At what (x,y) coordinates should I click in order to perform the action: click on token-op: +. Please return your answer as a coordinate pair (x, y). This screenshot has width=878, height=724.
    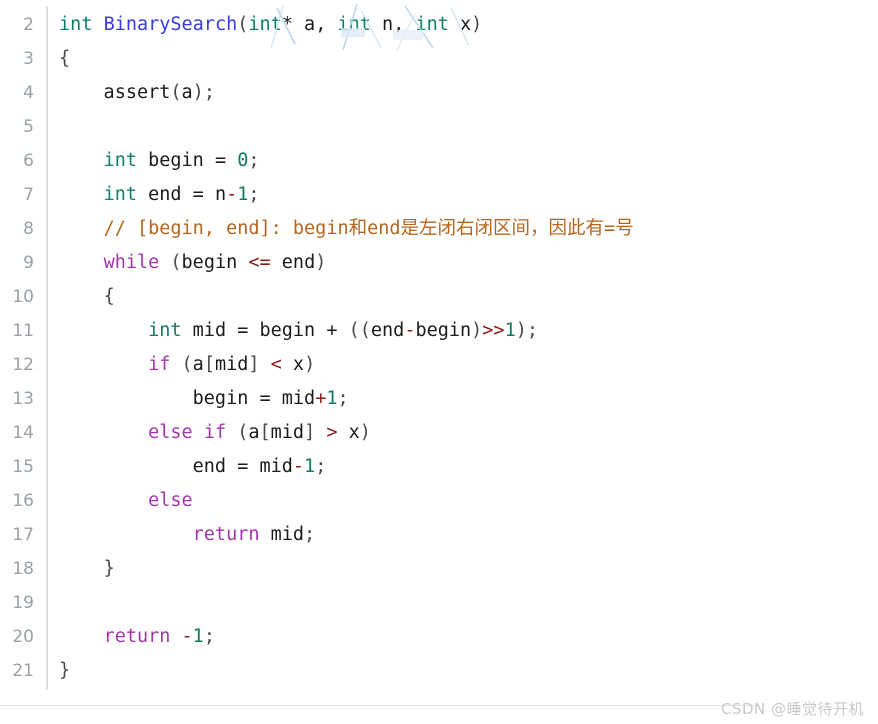
    Looking at the image, I should click on (321, 398).